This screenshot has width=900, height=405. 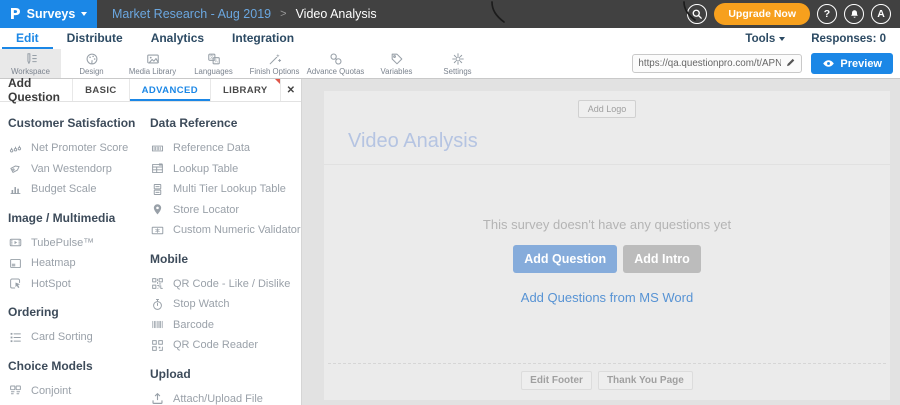 What do you see at coordinates (457, 63) in the screenshot?
I see `toolbar-item-settings: Settings` at bounding box center [457, 63].